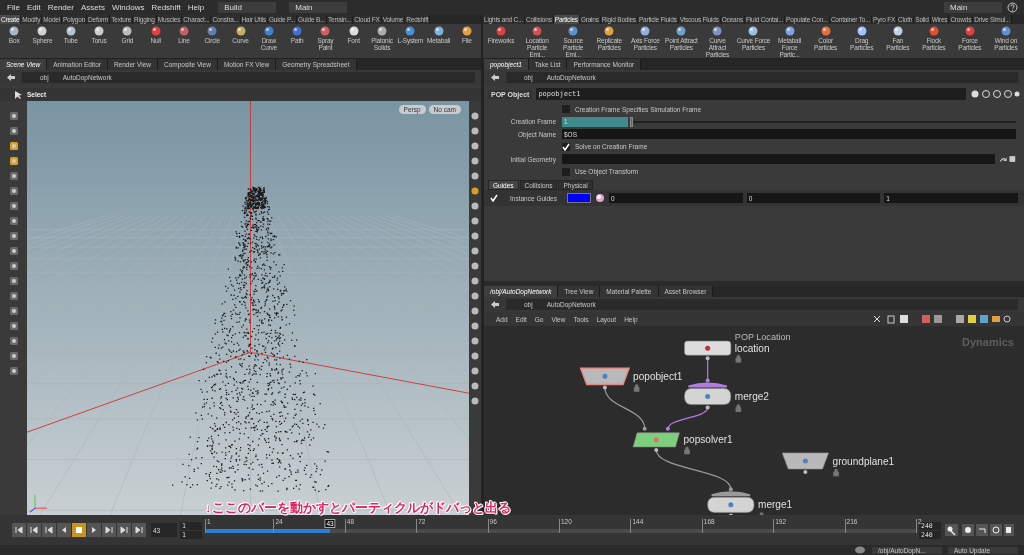 This screenshot has width=1024, height=555. Describe the element at coordinates (658, 376) in the screenshot. I see `node-name: popobject1` at that location.